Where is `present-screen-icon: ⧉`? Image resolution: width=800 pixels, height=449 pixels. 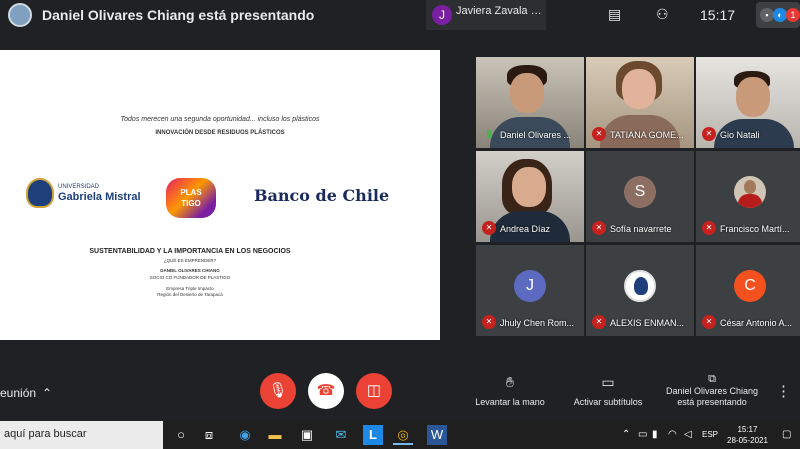
present-screen-icon: ⧉ is located at coordinates (712, 379).